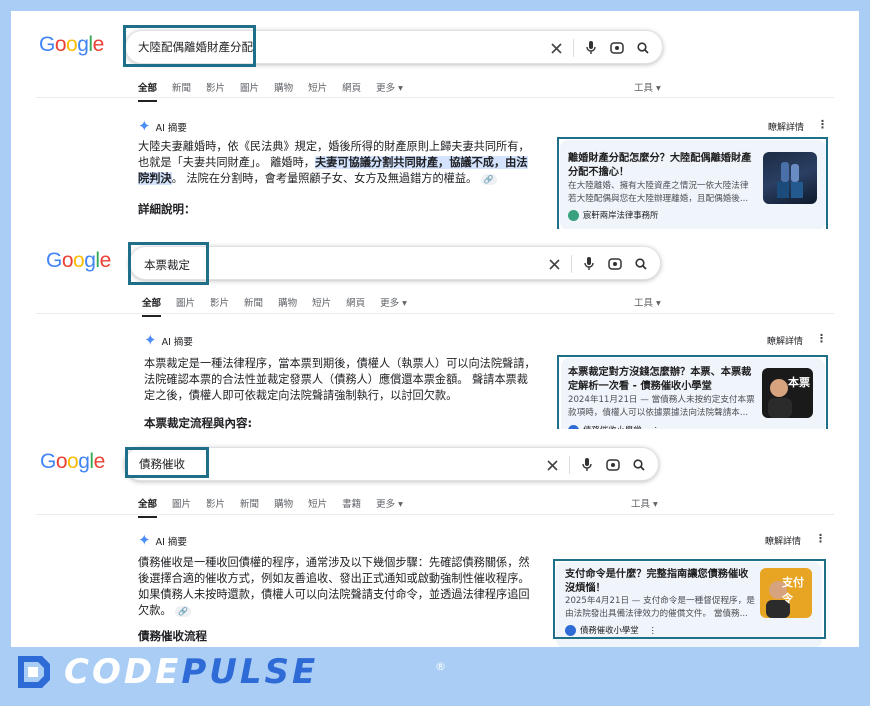 The height and width of the screenshot is (706, 870). What do you see at coordinates (215, 91) in the screenshot?
I see `tab-videos: 影片` at bounding box center [215, 91].